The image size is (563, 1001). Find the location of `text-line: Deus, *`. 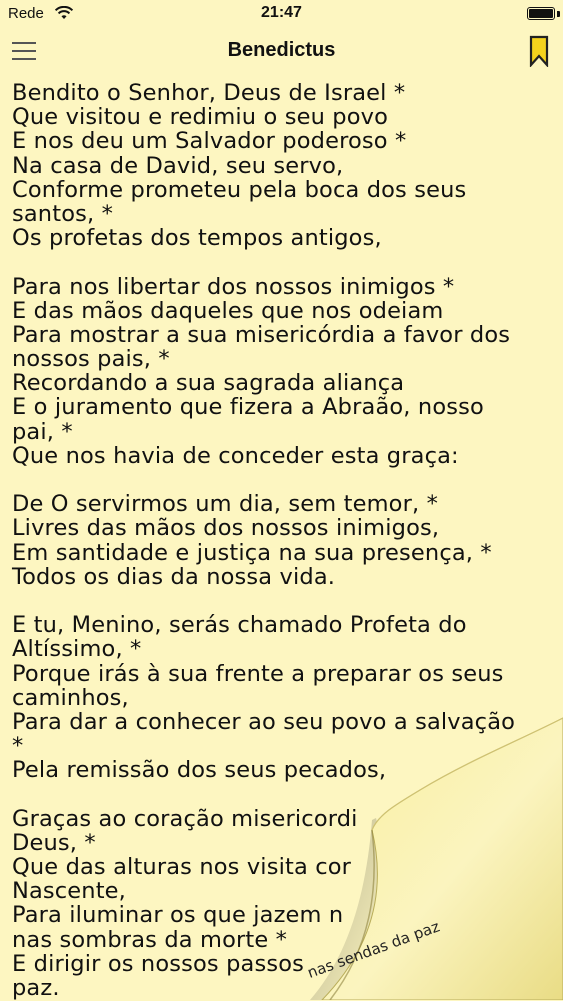

text-line: Deus, * is located at coordinates (54, 842).